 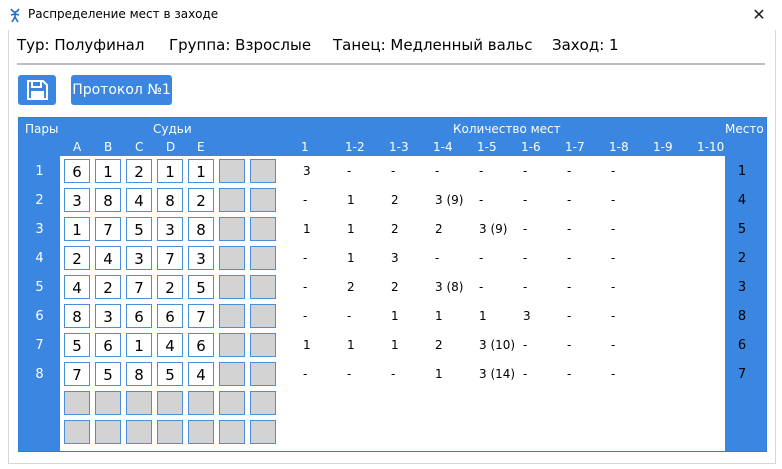 What do you see at coordinates (759, 15) in the screenshot?
I see `close-button: ✕` at bounding box center [759, 15].